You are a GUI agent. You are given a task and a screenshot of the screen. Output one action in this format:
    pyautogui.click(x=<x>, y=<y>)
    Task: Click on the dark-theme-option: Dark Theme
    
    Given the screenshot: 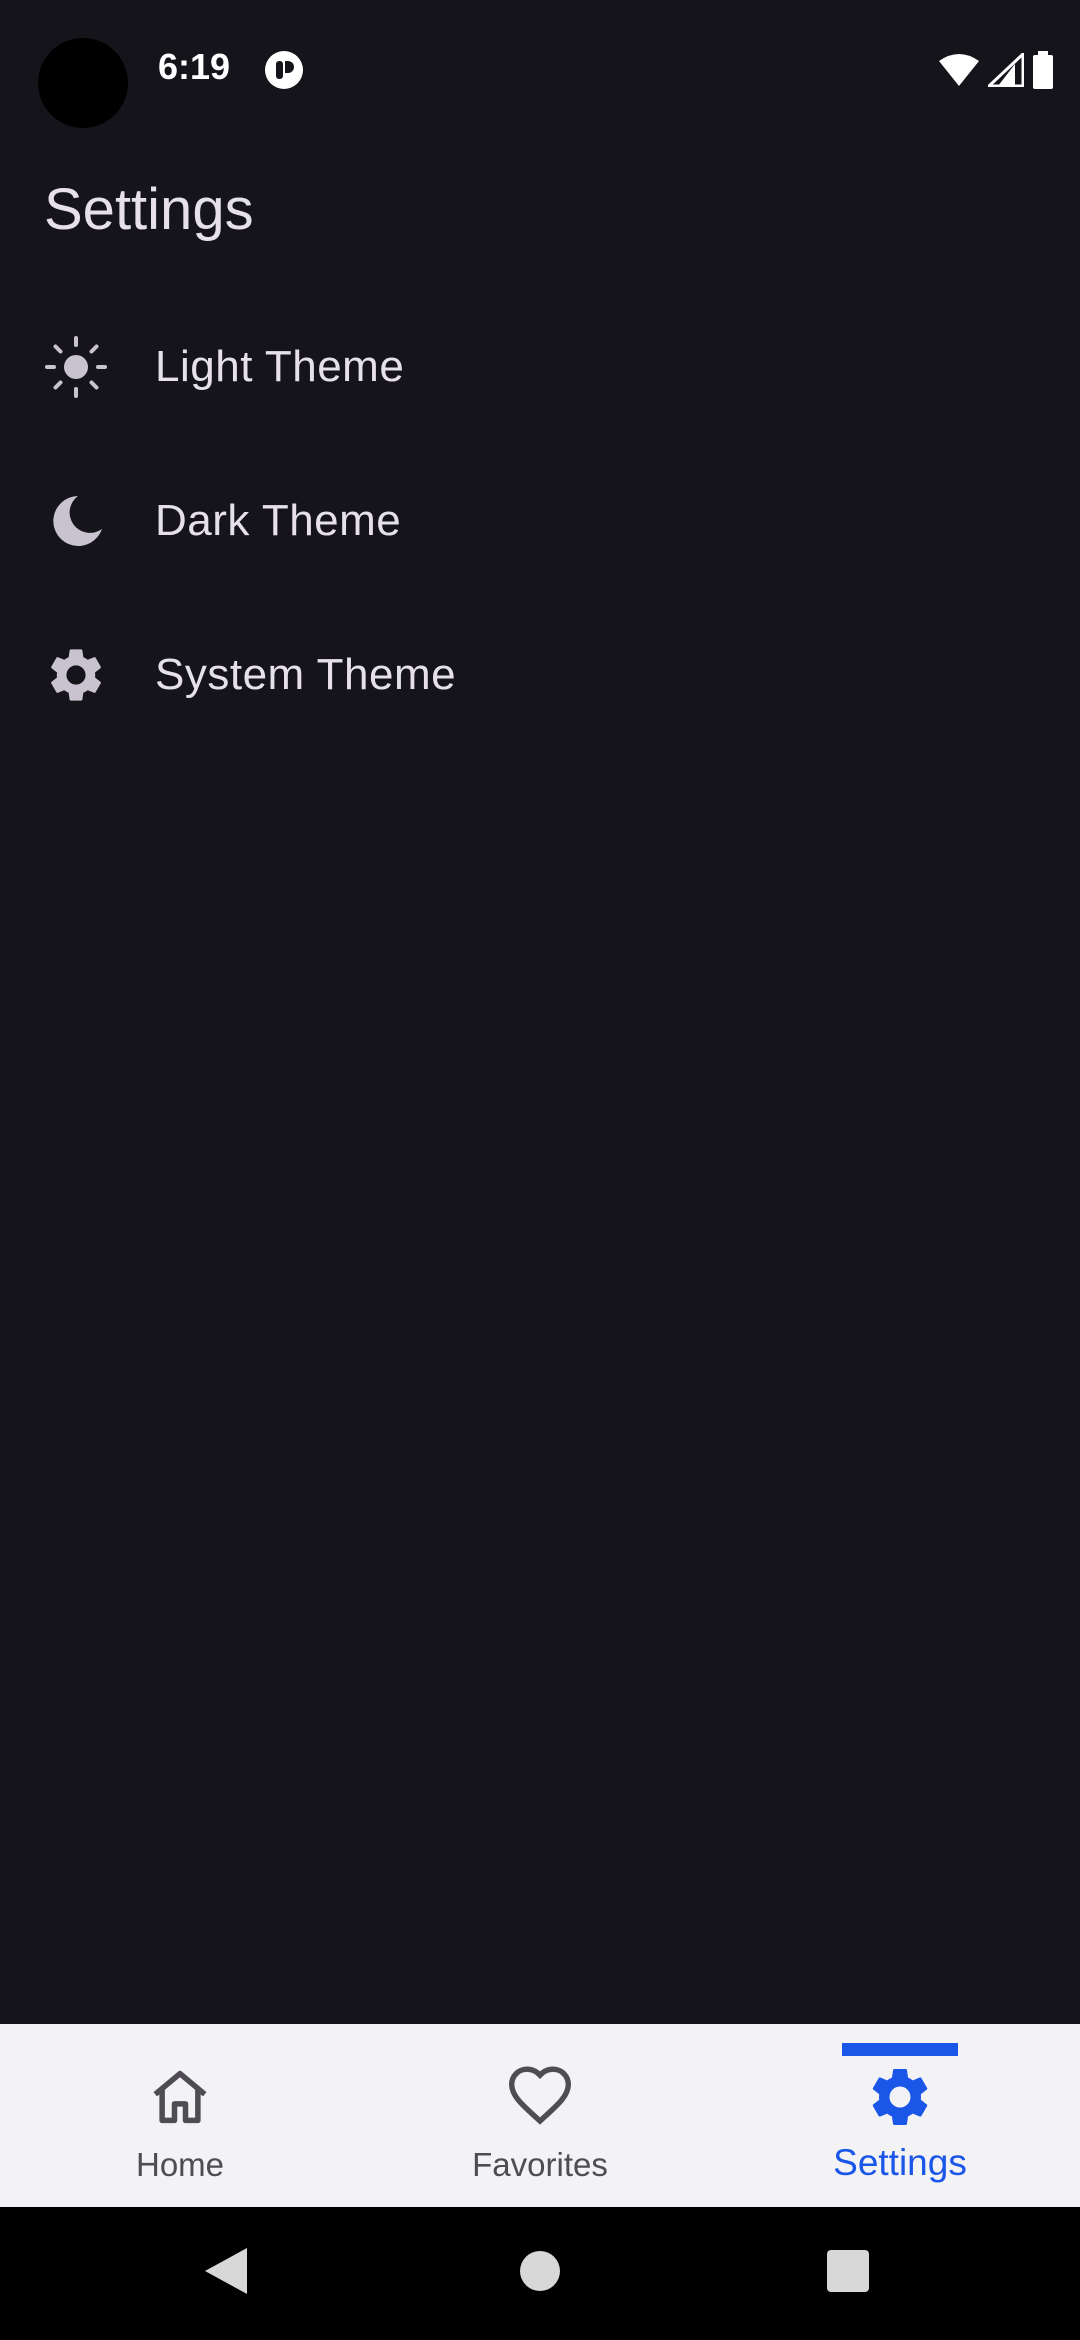 What is the action you would take?
    pyautogui.click(x=540, y=521)
    